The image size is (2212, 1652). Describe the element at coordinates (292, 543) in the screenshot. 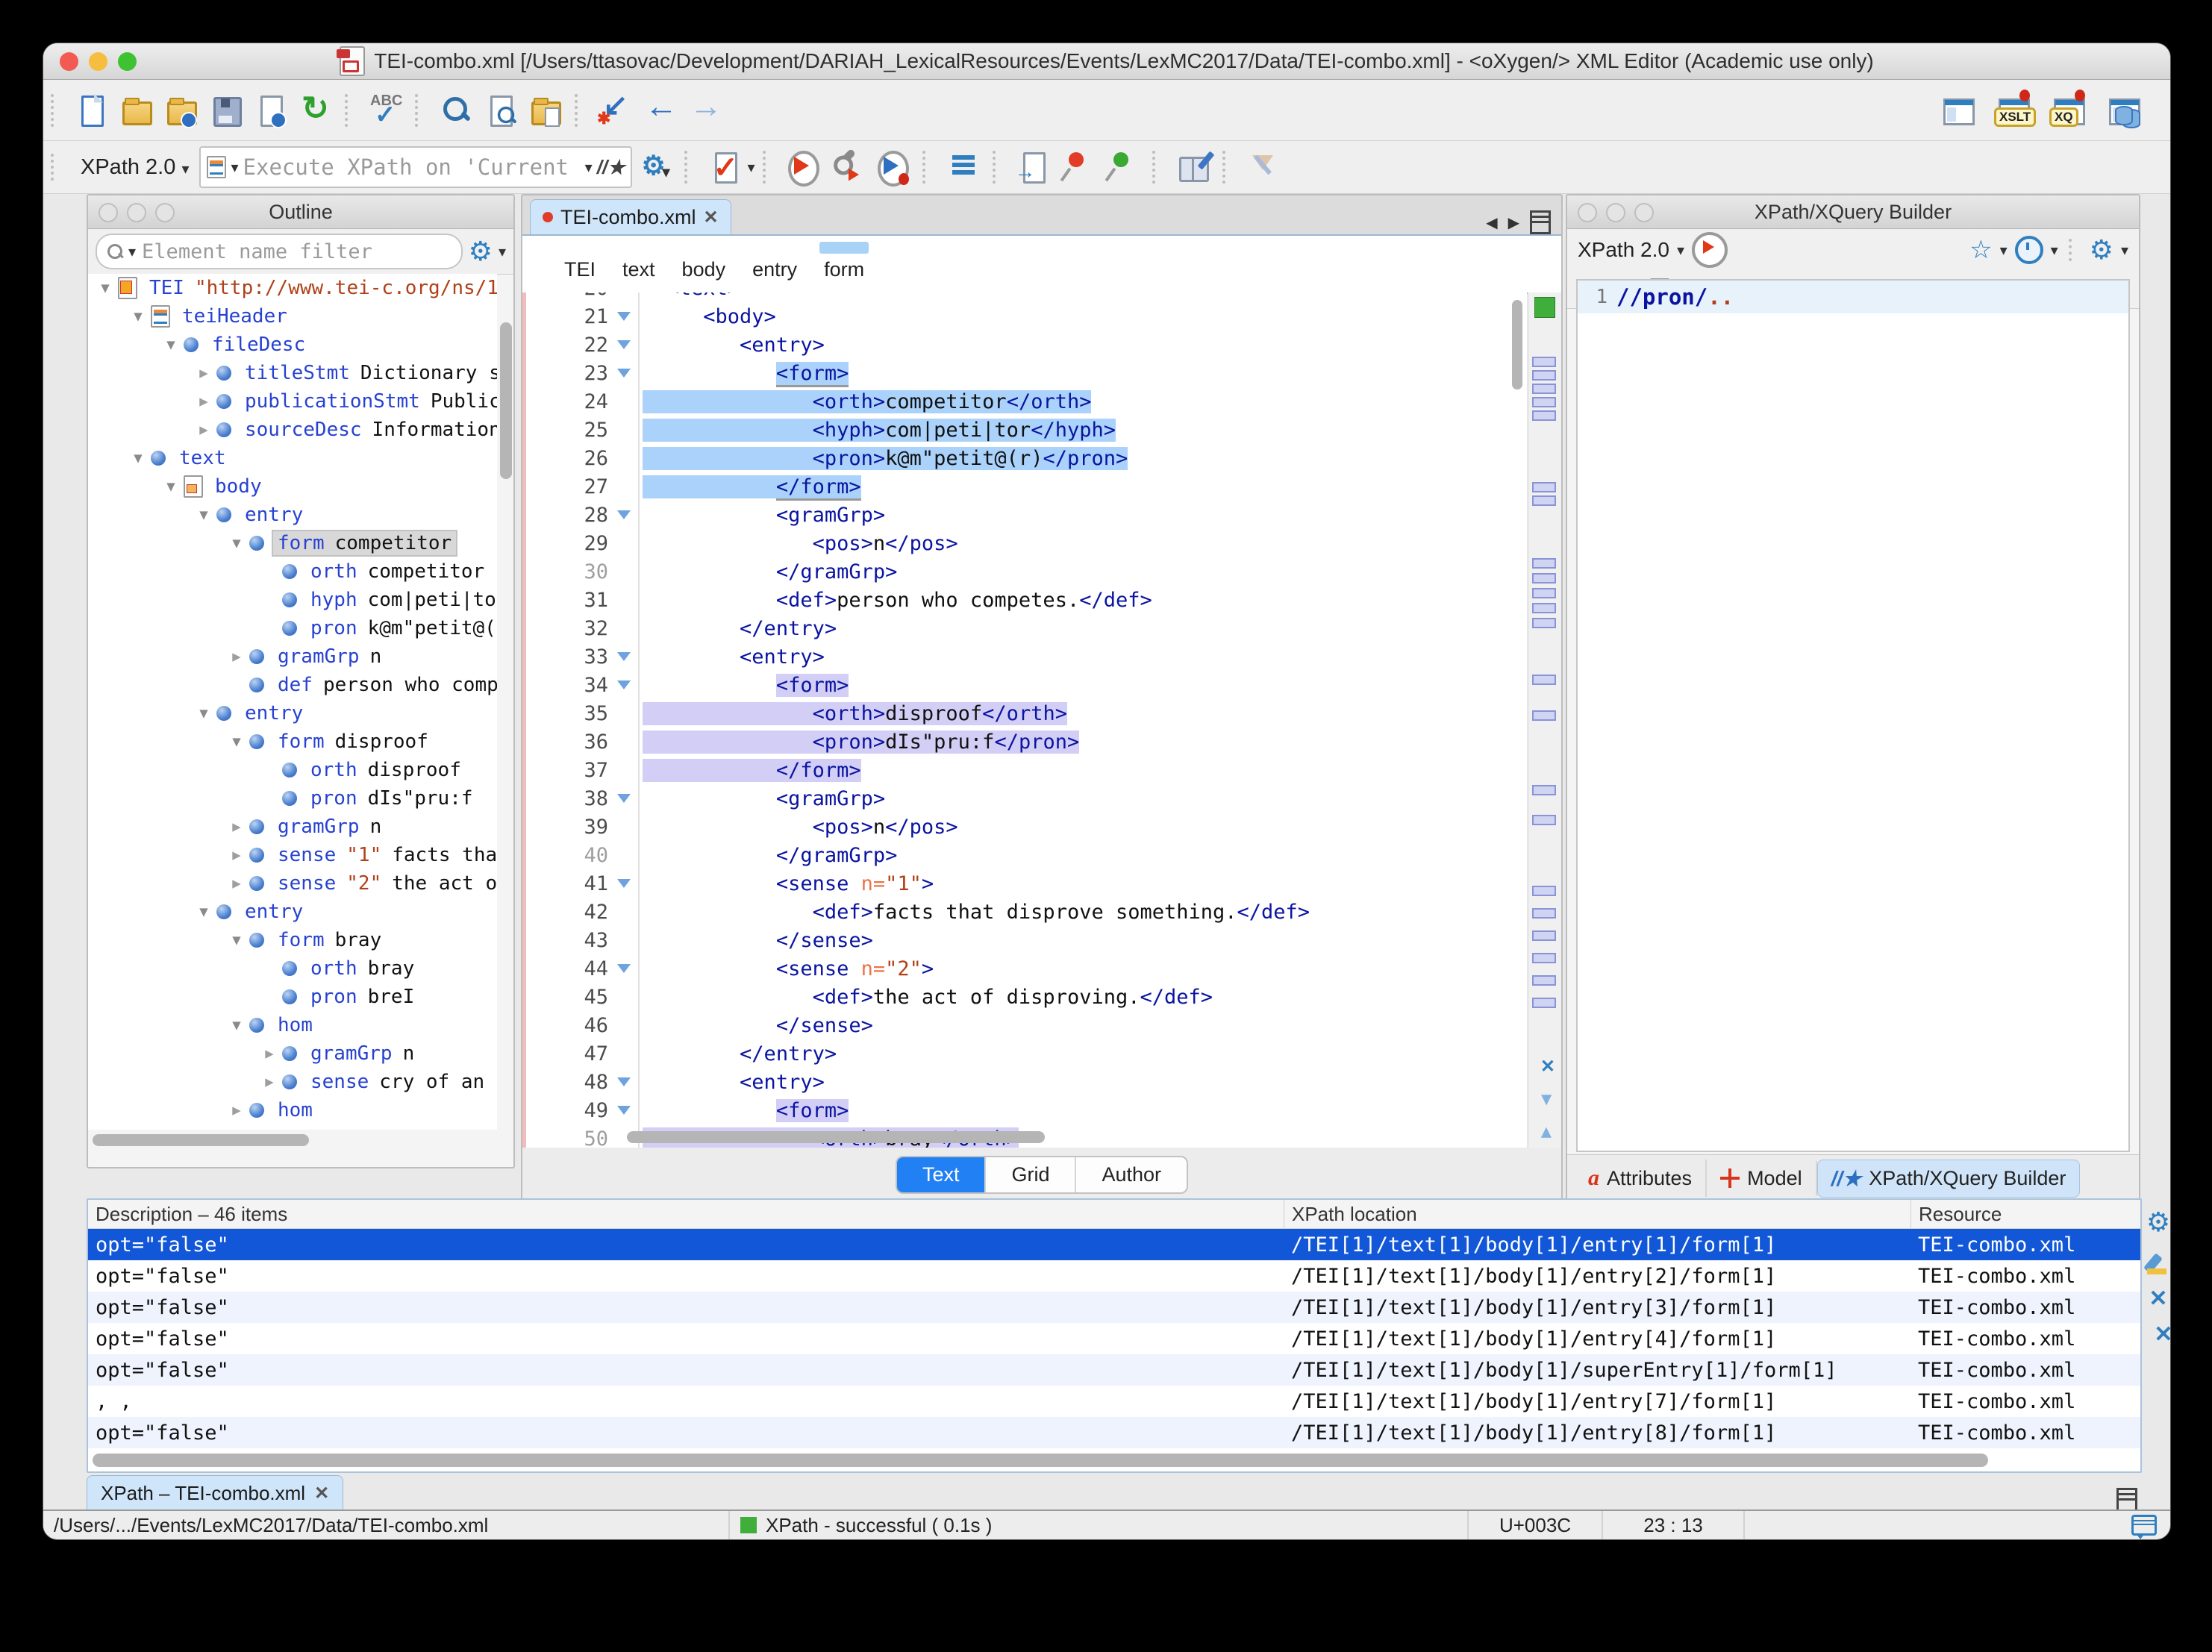

I see `outline-item-form: ▼ form competitor` at that location.